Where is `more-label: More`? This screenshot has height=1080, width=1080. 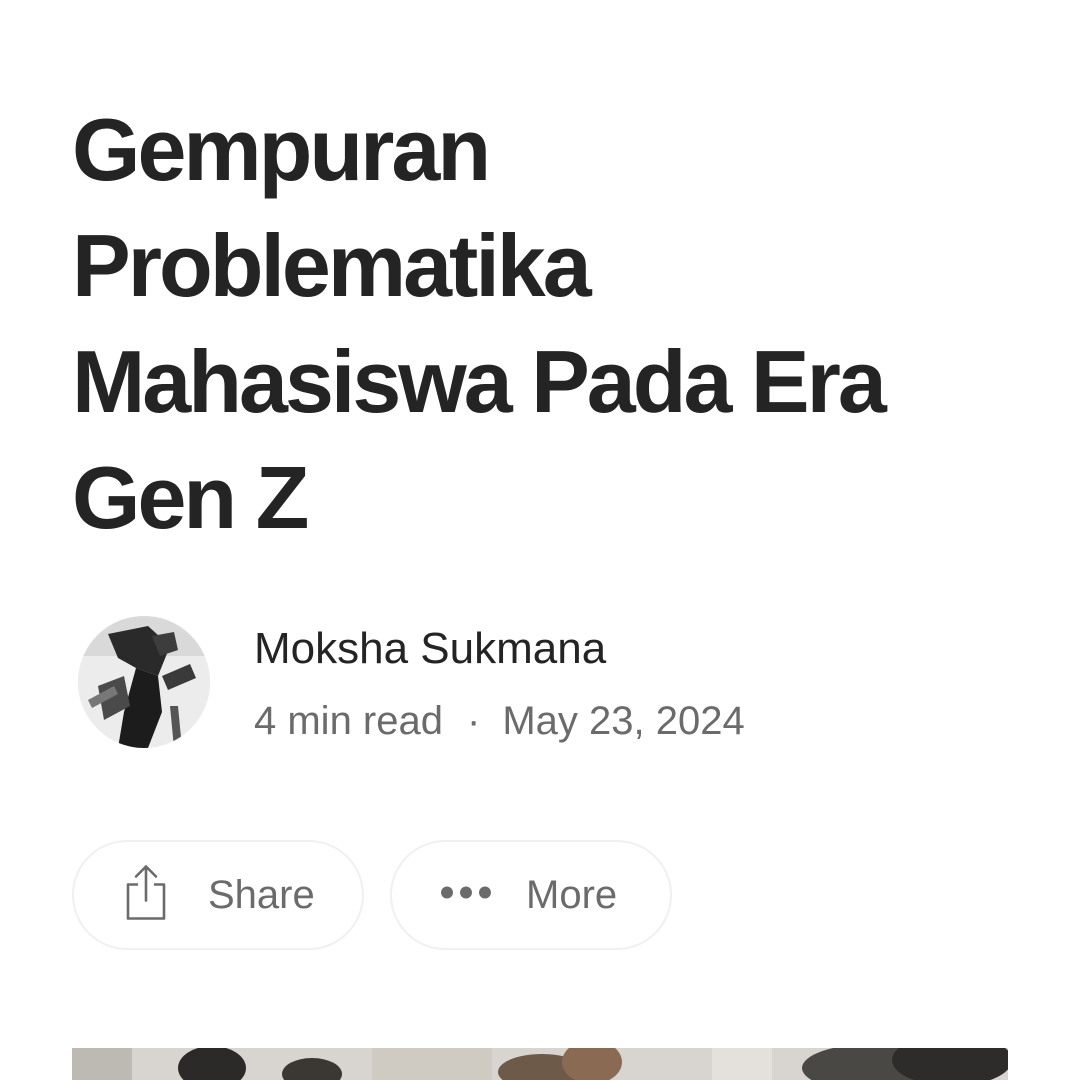
more-label: More is located at coordinates (572, 895).